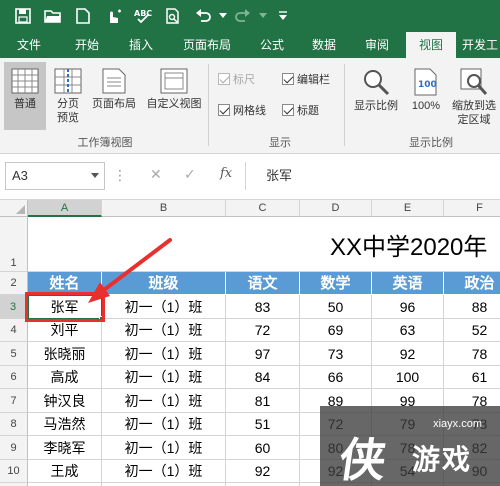 Image resolution: width=500 pixels, height=486 pixels. I want to click on gridlines-checkbox: 网格线, so click(242, 110).